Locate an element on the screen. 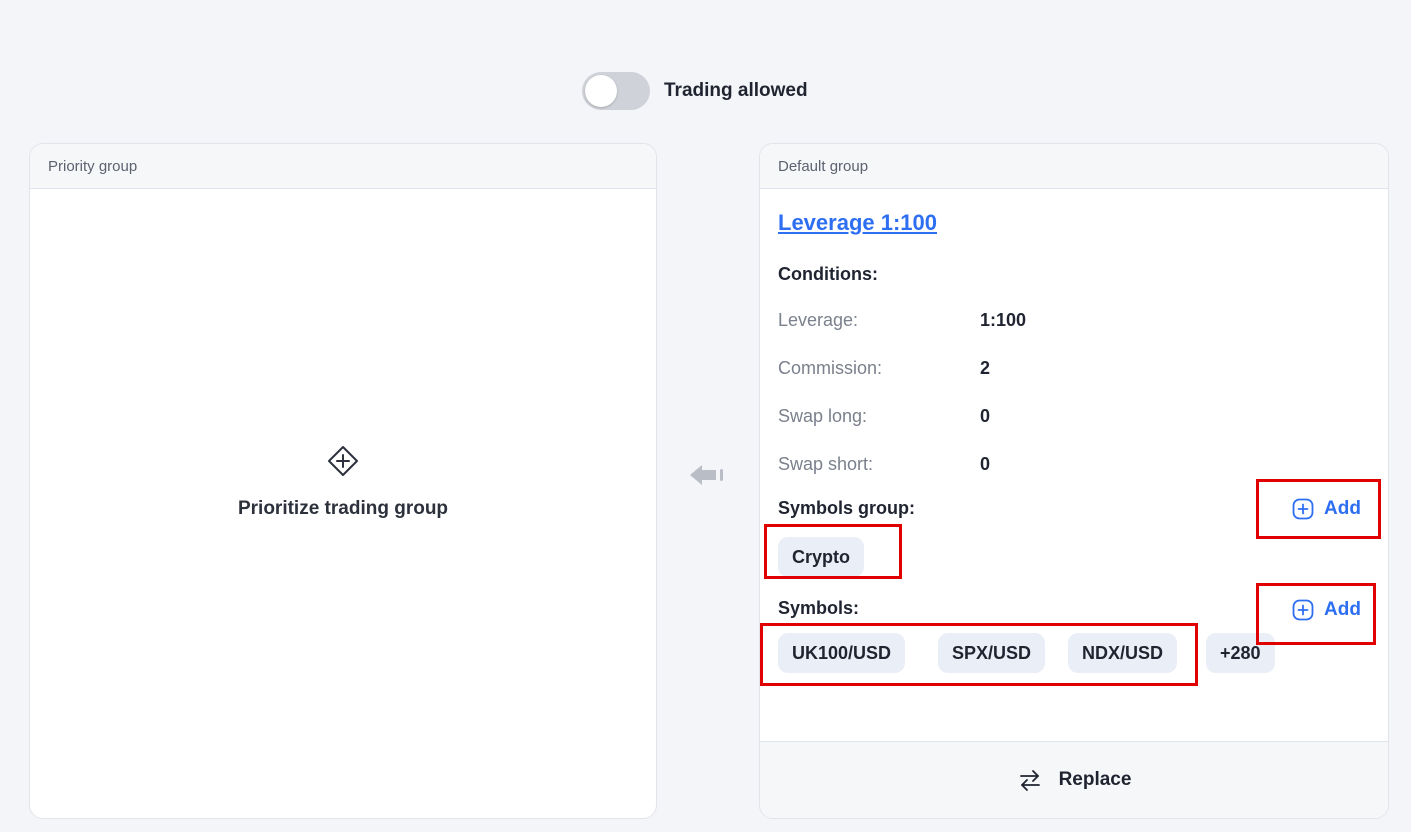 This screenshot has width=1411, height=832. symbol-chip: SPX/USD is located at coordinates (992, 653).